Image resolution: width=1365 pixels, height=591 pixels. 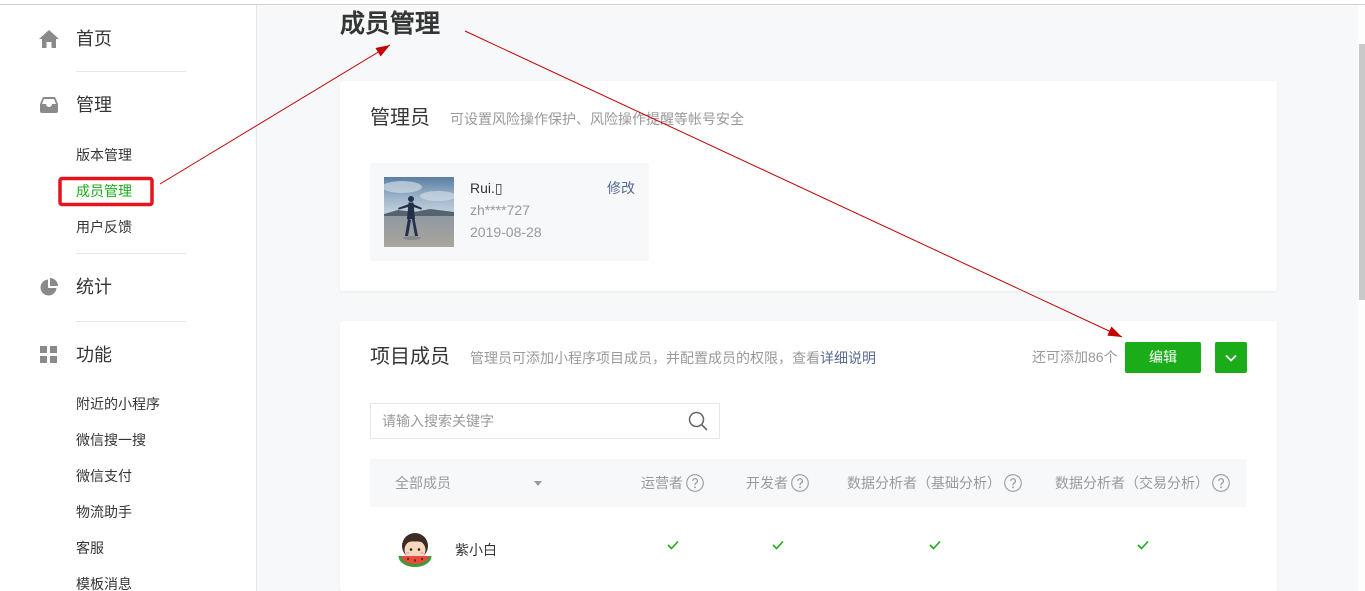 What do you see at coordinates (49, 287) in the screenshot?
I see `pie-chart-icon` at bounding box center [49, 287].